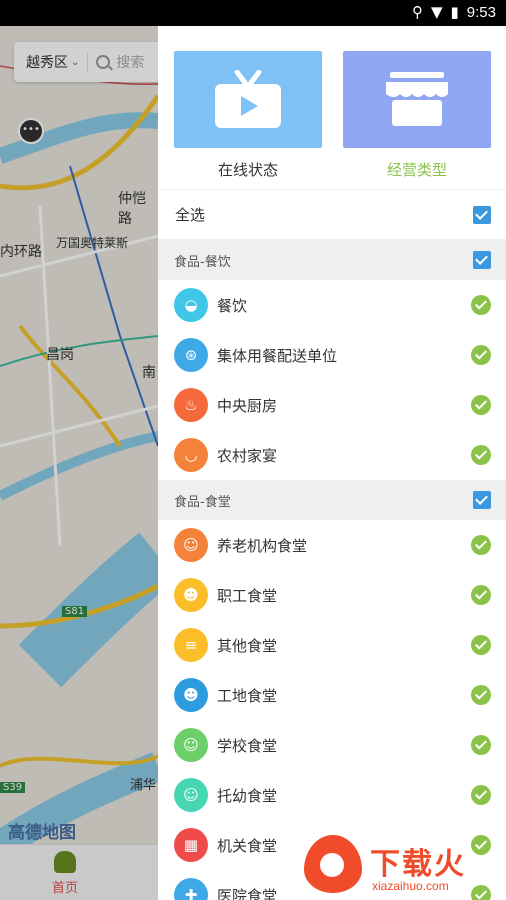 The image size is (506, 900). Describe the element at coordinates (253, 13) in the screenshot. I see `status-bar: ⚲ ▼ ▮ 9:53` at that location.